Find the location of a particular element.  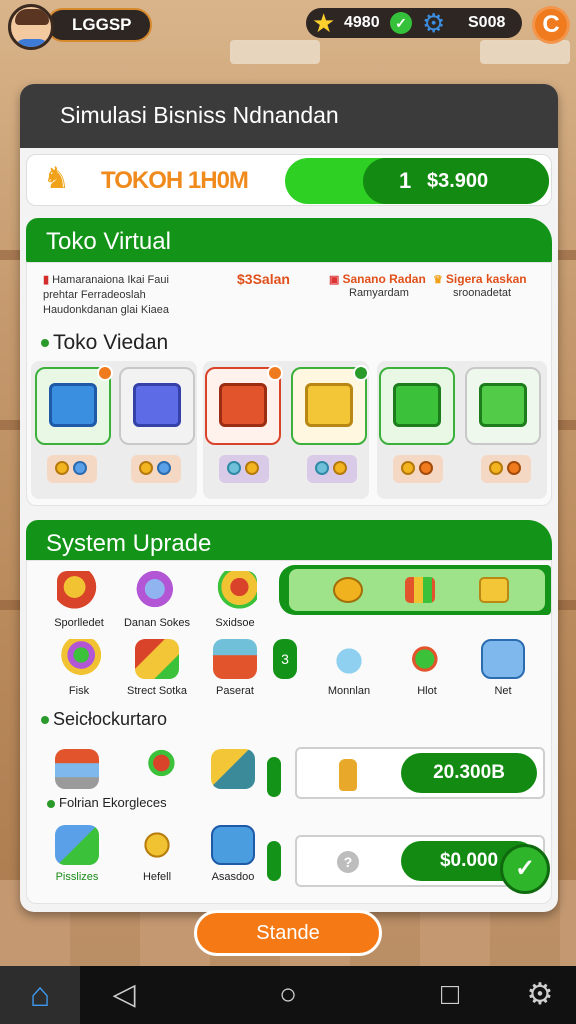

upgrade-strip is located at coordinates (415, 590).